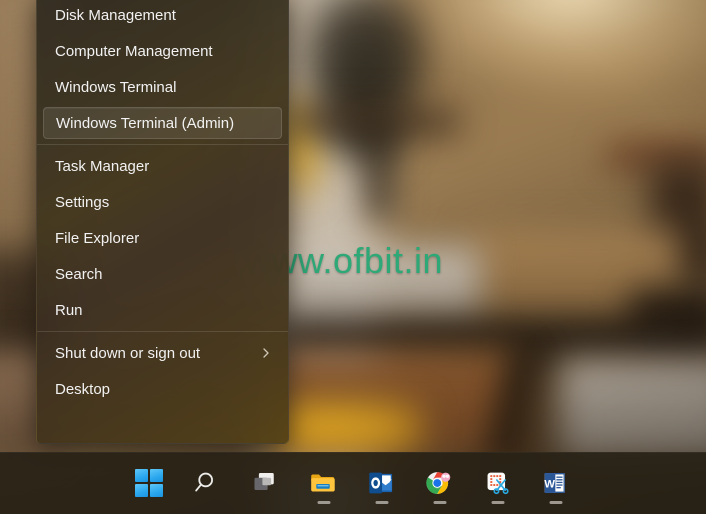  I want to click on file-explorer-icon, so click(324, 484).